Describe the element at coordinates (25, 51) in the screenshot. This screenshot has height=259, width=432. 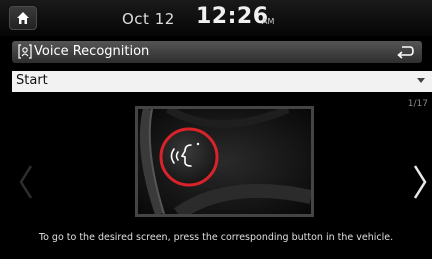
I see `voice-recognition-icon` at that location.